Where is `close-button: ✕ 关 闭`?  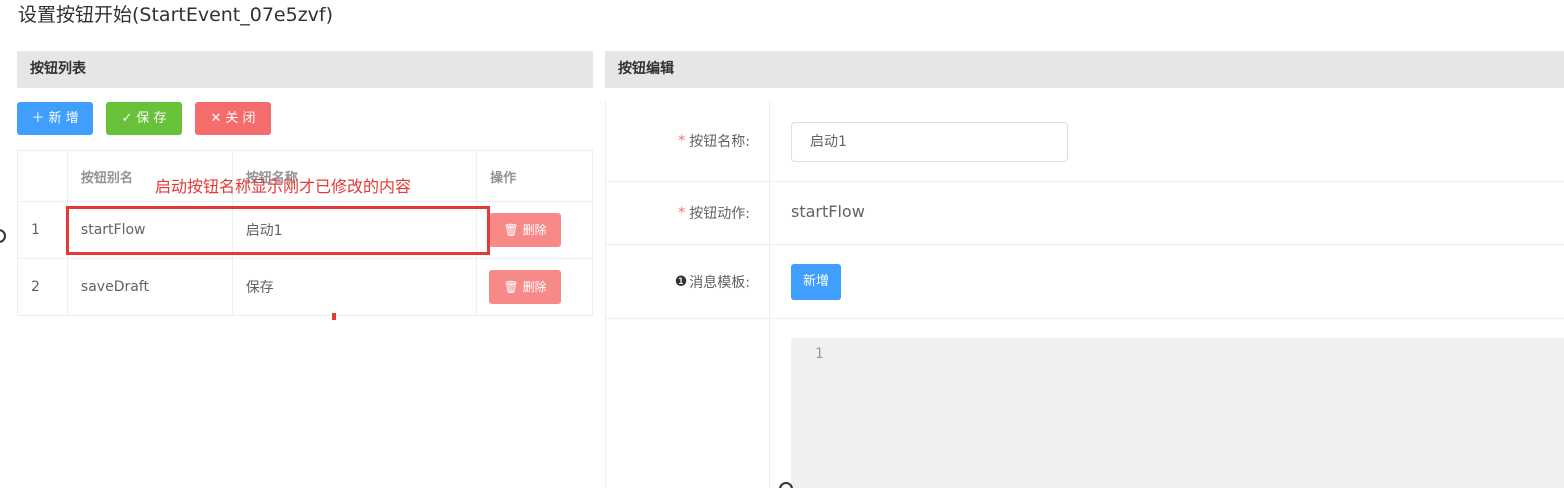
close-button: ✕ 关 闭 is located at coordinates (233, 118).